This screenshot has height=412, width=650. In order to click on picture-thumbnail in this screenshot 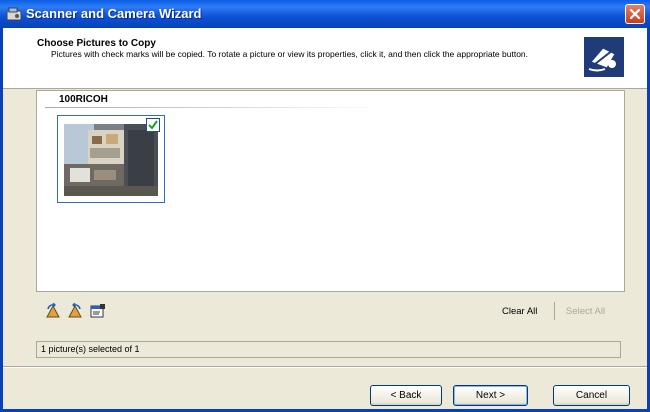, I will do `click(111, 159)`.